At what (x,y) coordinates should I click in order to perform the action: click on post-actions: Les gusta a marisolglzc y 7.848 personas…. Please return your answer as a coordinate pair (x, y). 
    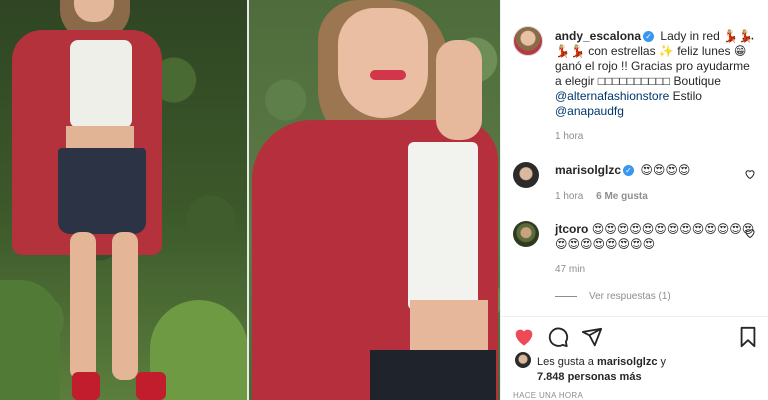
    Looking at the image, I should click on (634, 358).